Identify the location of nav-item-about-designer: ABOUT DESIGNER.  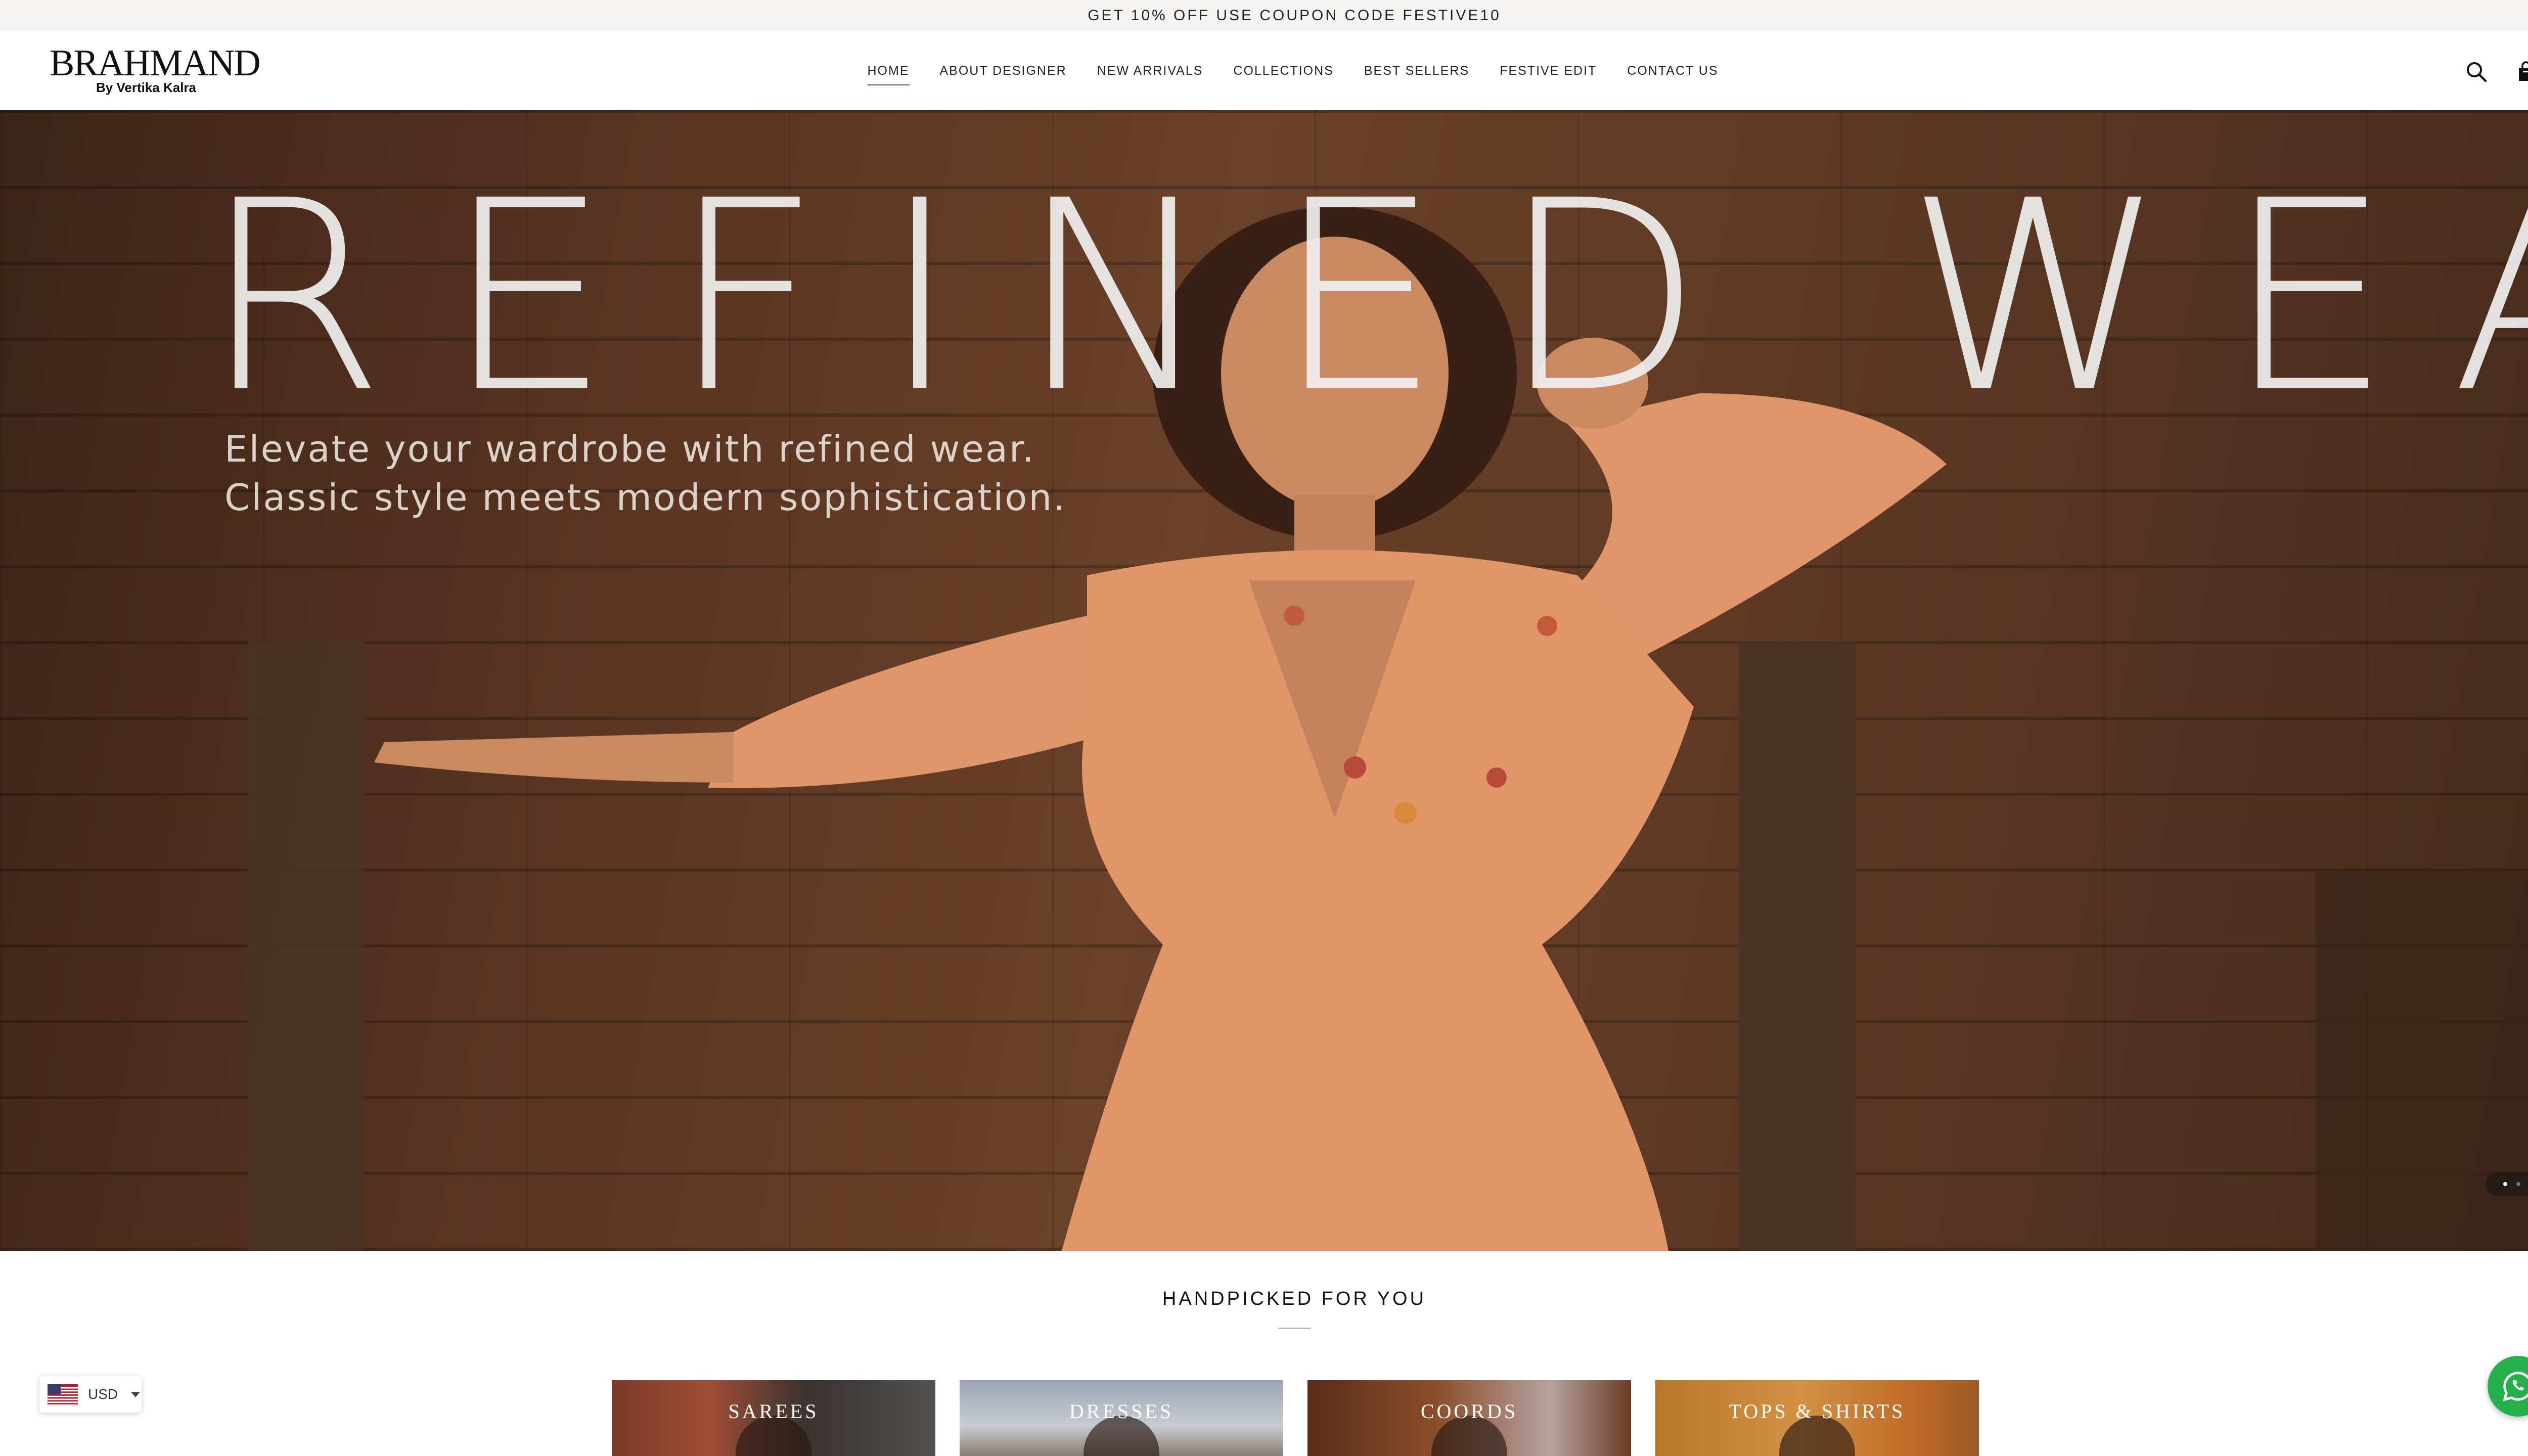
(1004, 71).